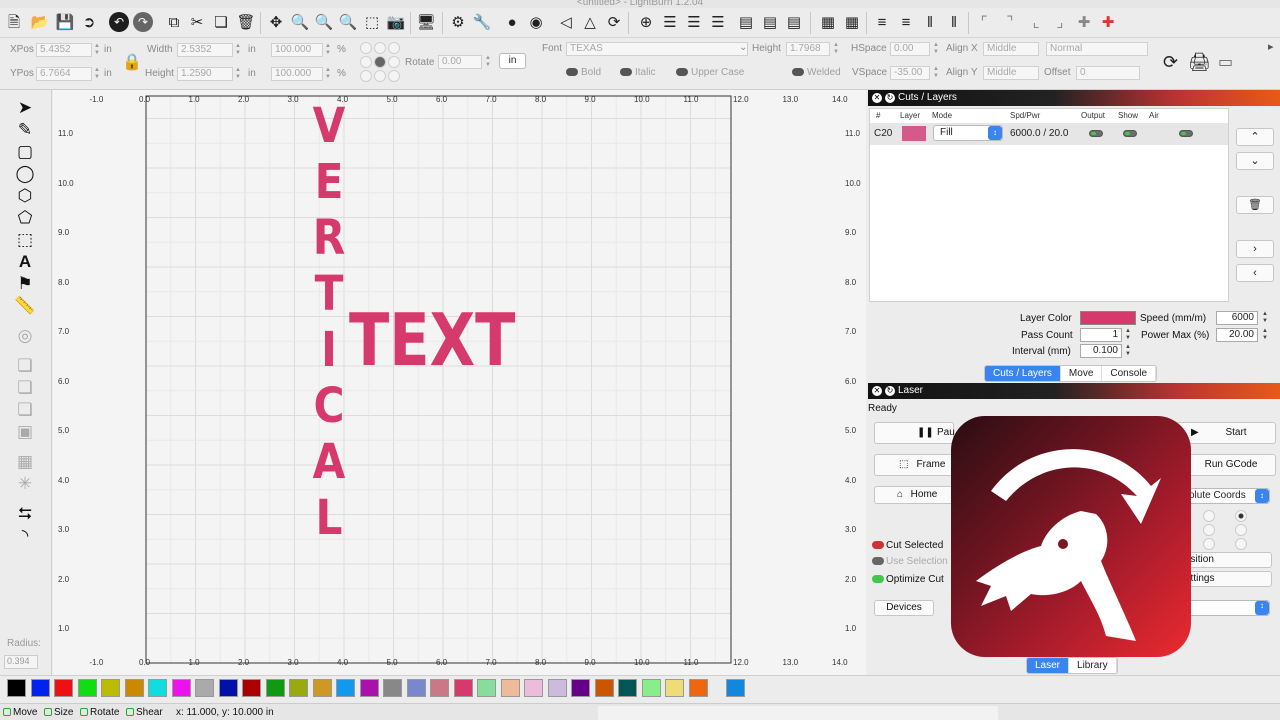 Image resolution: width=1280 pixels, height=720 pixels. I want to click on height-percent-field: 100.000, so click(297, 74).